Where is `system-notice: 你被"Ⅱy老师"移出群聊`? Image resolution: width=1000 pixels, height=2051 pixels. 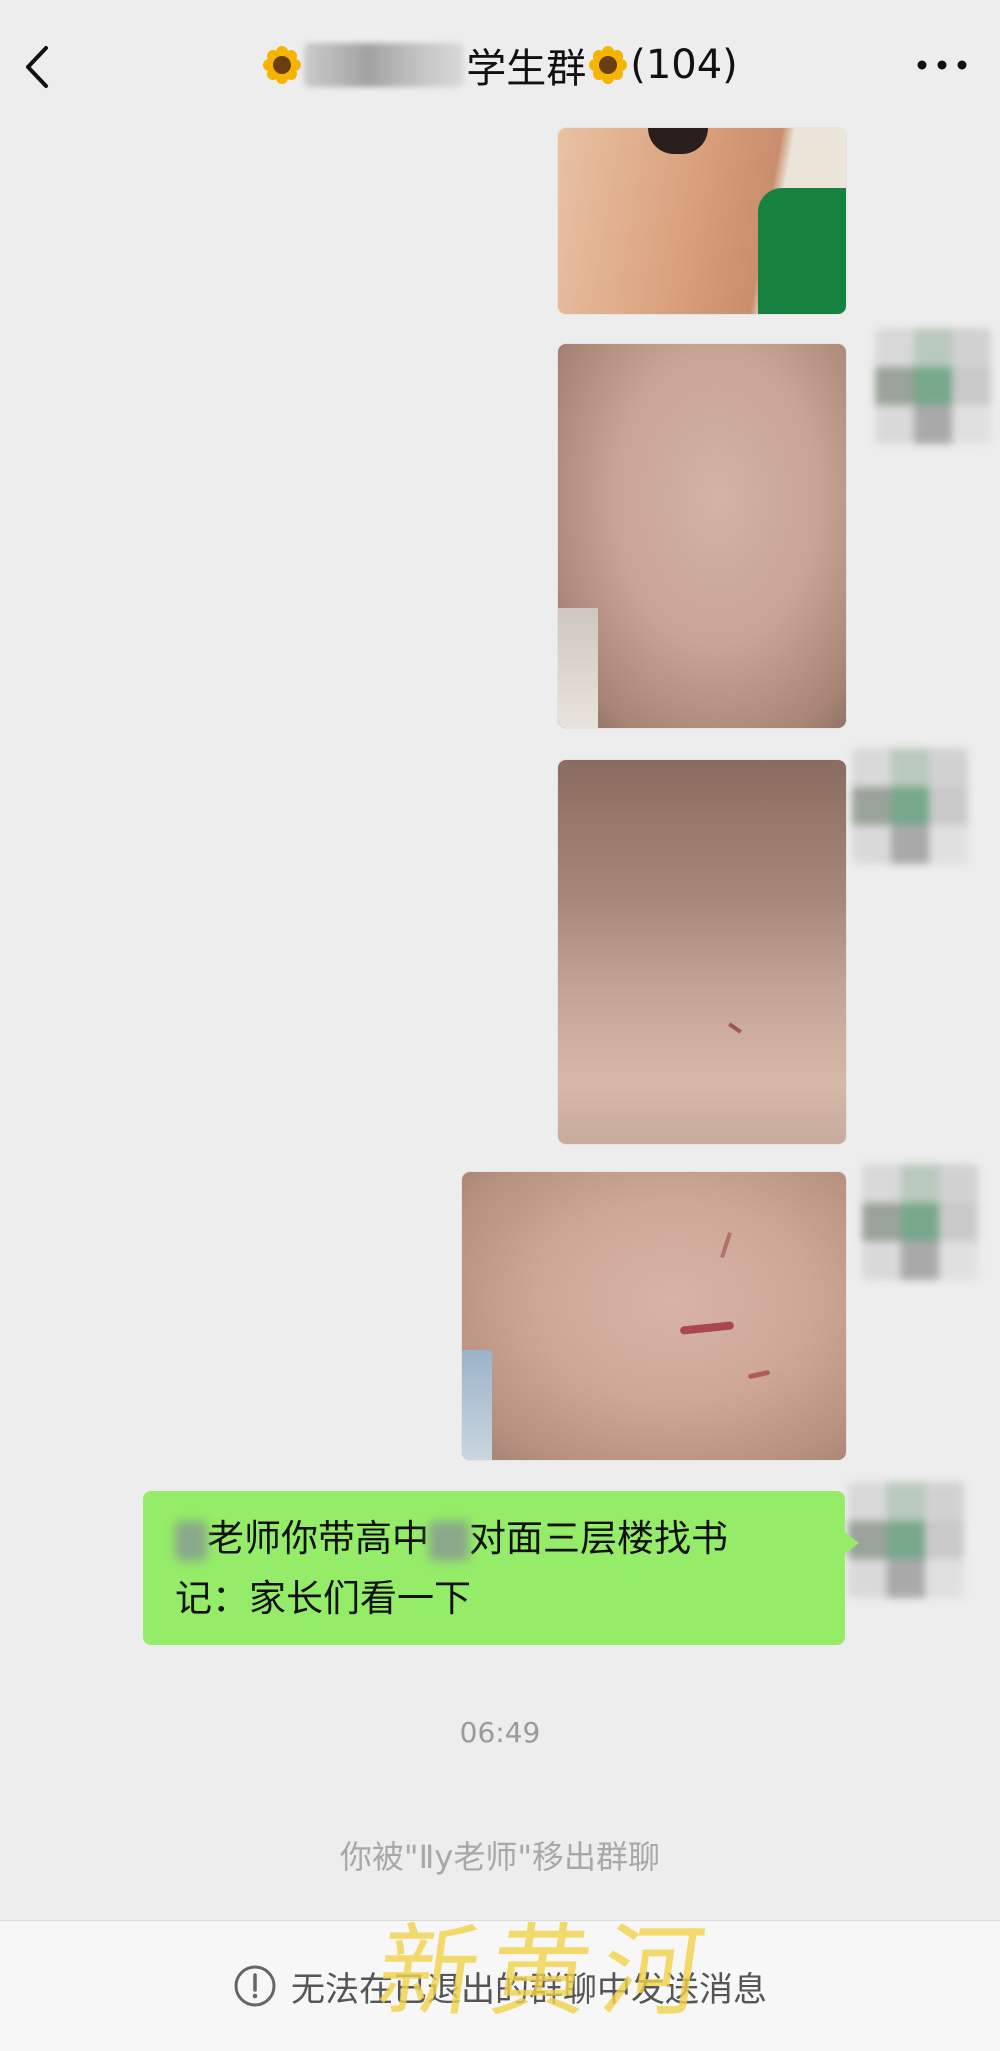
system-notice: 你被"Ⅱy老师"移出群聊 is located at coordinates (500, 1857).